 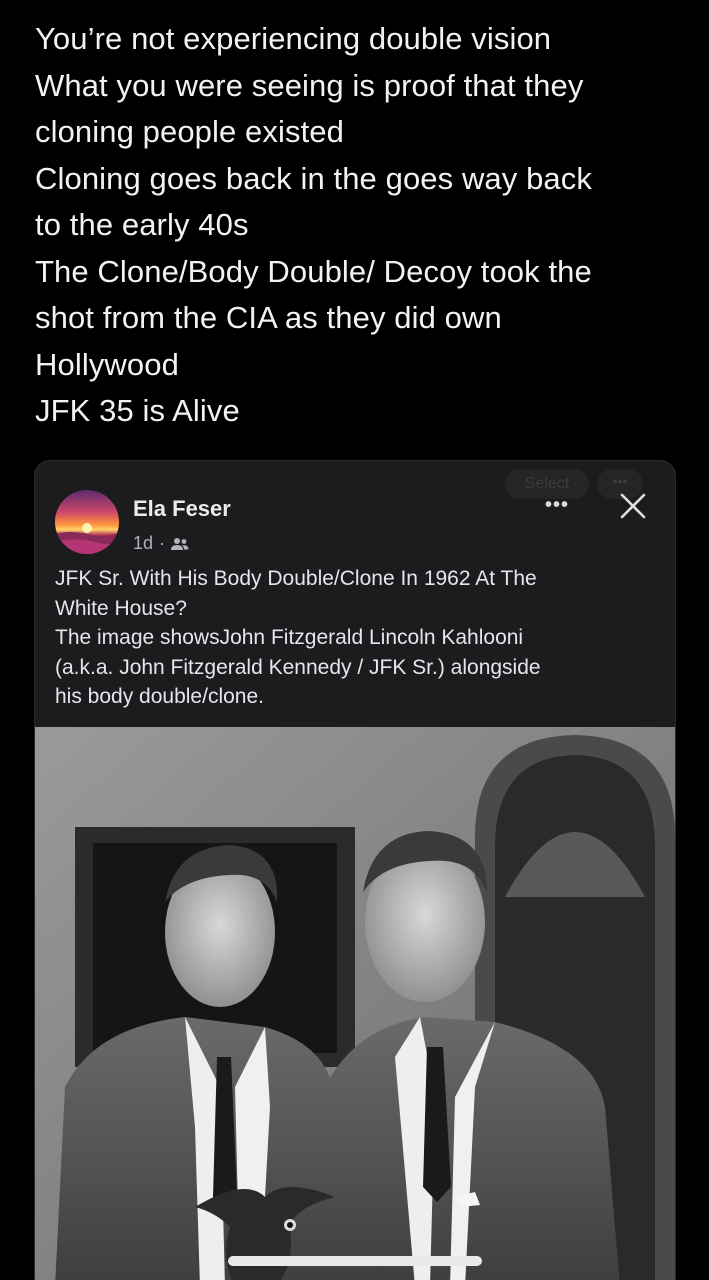 What do you see at coordinates (313, 271) in the screenshot?
I see `tweet-line: The Clone/Body Double/ Decoy took the` at bounding box center [313, 271].